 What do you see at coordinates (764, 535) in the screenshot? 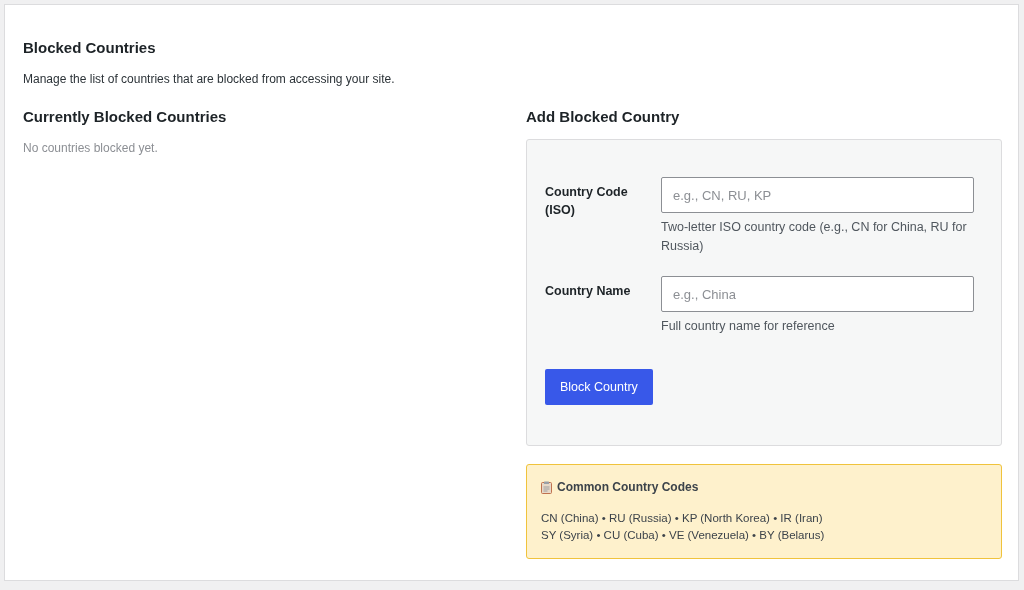
I see `country-code-list: SY (Syria) • CU (Cuba) • VE (Venezuela) • BY (Belarus)` at bounding box center [764, 535].